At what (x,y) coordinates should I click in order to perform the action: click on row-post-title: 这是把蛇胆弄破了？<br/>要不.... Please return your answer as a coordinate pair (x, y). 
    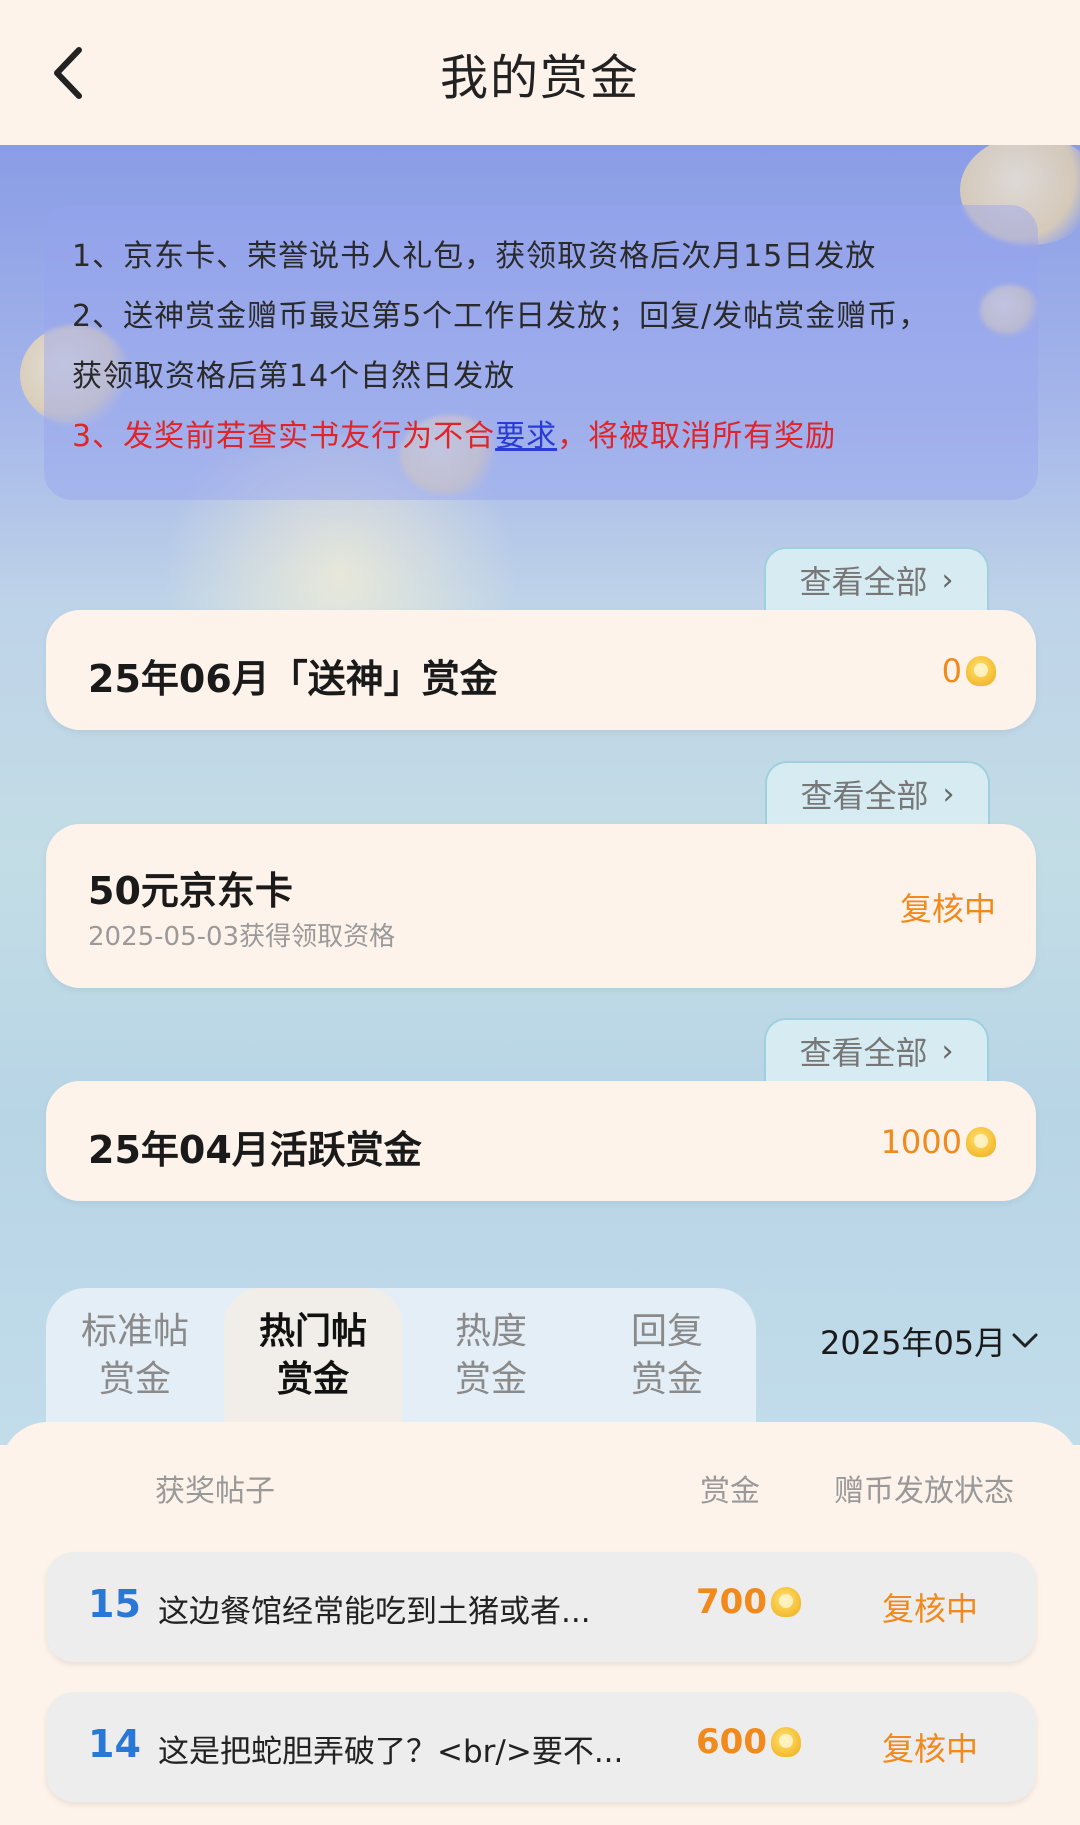
    Looking at the image, I should click on (391, 1752).